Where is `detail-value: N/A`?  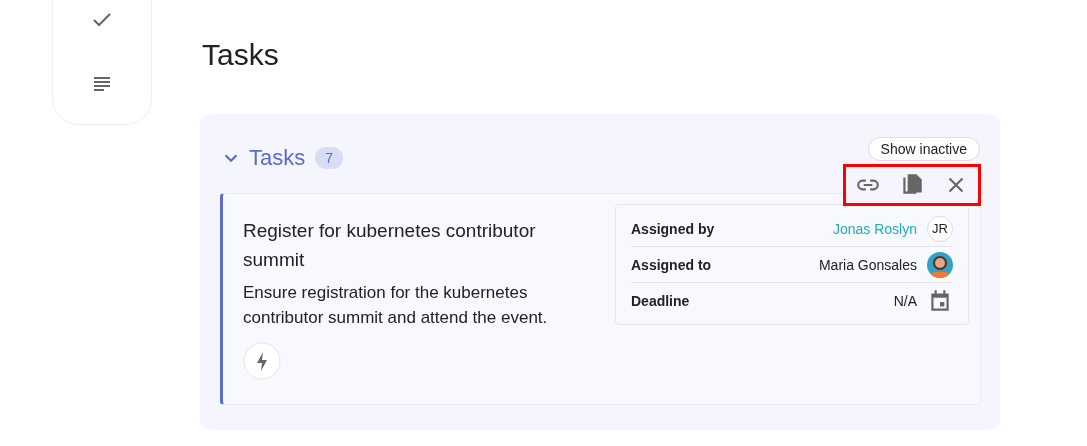 detail-value: N/A is located at coordinates (905, 300).